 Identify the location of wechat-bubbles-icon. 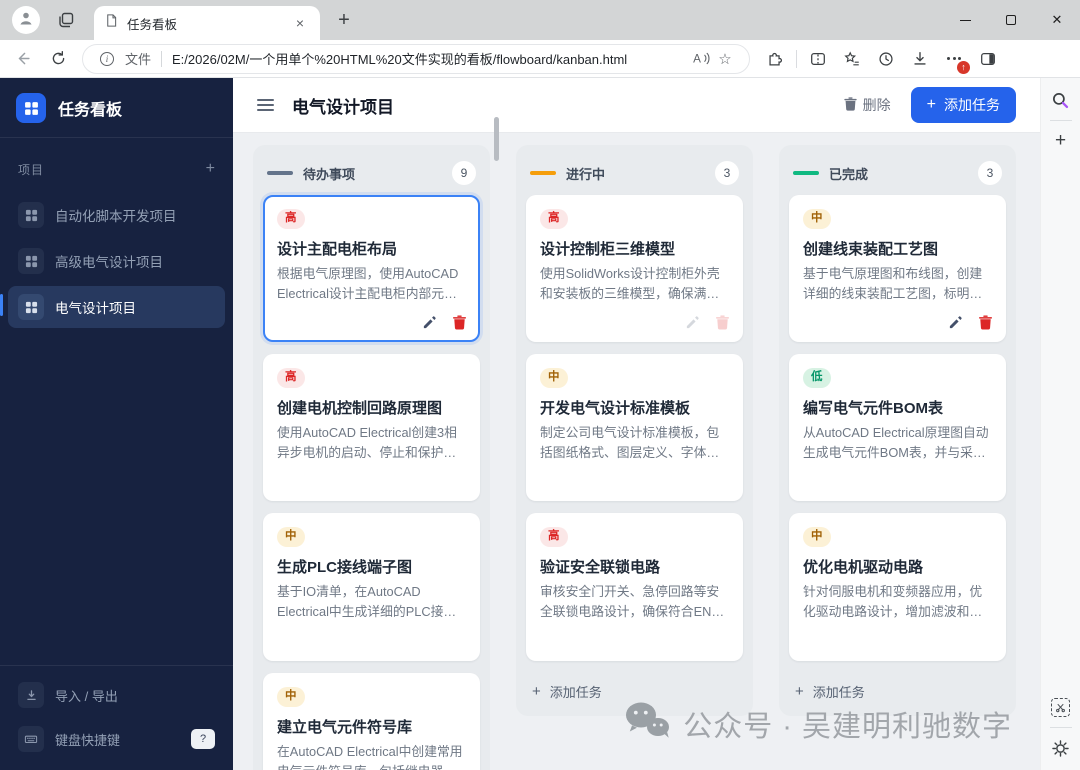
(647, 724).